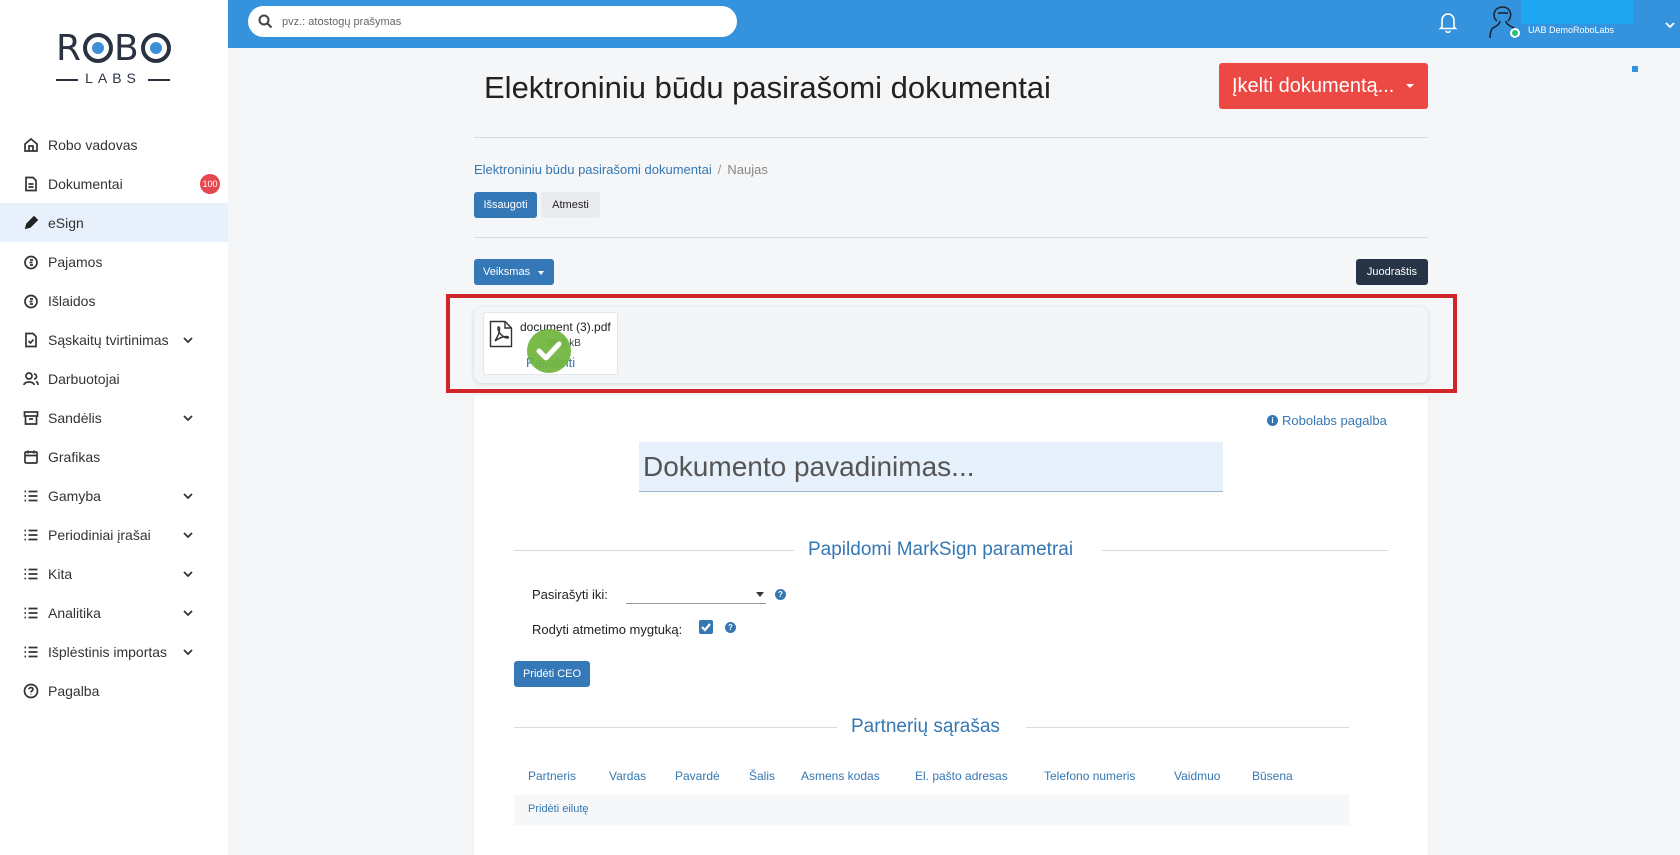 The image size is (1680, 855). Describe the element at coordinates (505, 205) in the screenshot. I see `tab-saved: Išsaugoti` at that location.